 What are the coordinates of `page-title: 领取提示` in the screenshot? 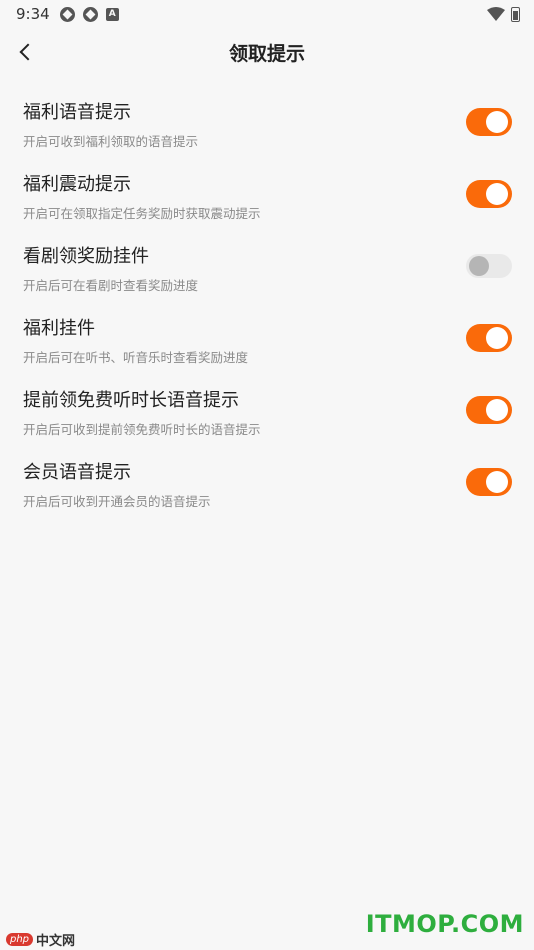 It's located at (266, 53).